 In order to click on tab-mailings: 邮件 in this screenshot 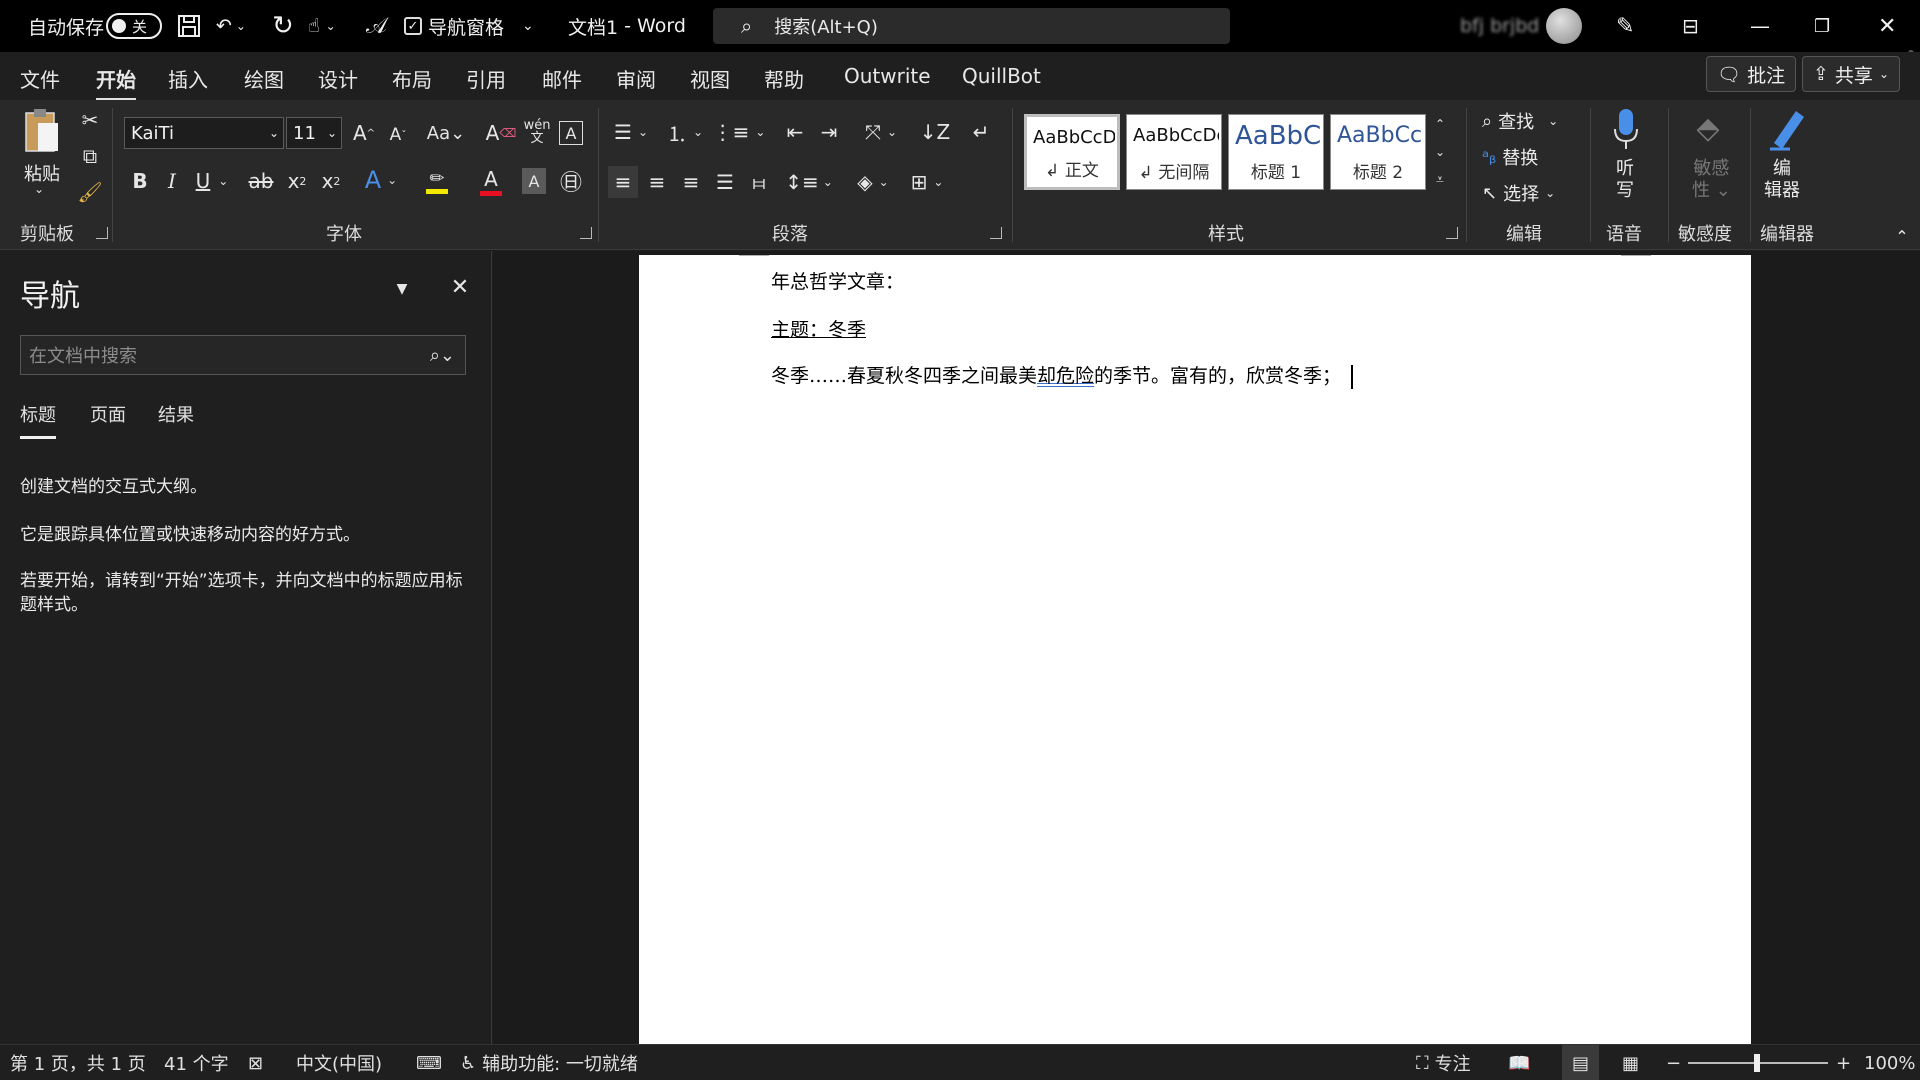, I will do `click(562, 78)`.